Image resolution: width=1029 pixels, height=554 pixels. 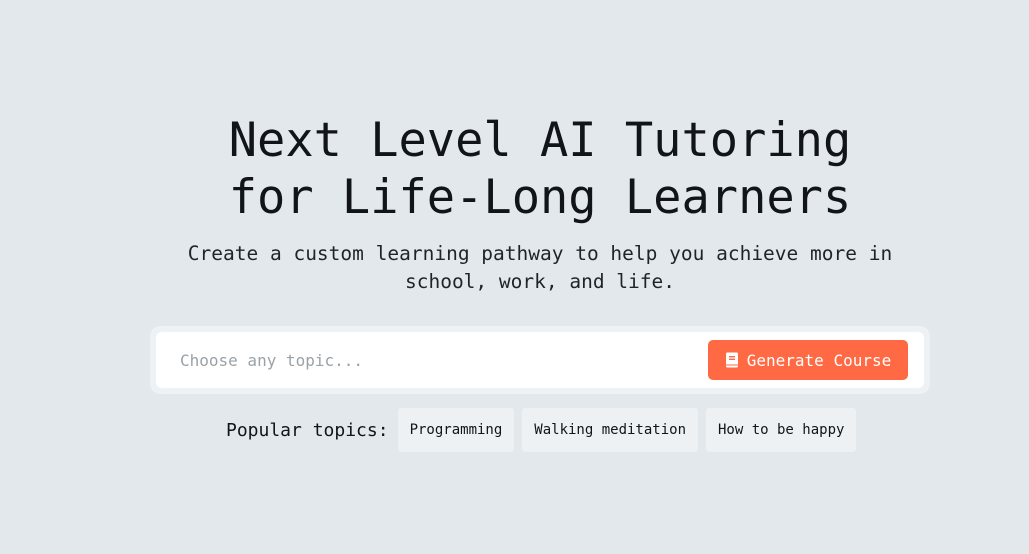 What do you see at coordinates (819, 360) in the screenshot?
I see `generate-course-label: Generate Course` at bounding box center [819, 360].